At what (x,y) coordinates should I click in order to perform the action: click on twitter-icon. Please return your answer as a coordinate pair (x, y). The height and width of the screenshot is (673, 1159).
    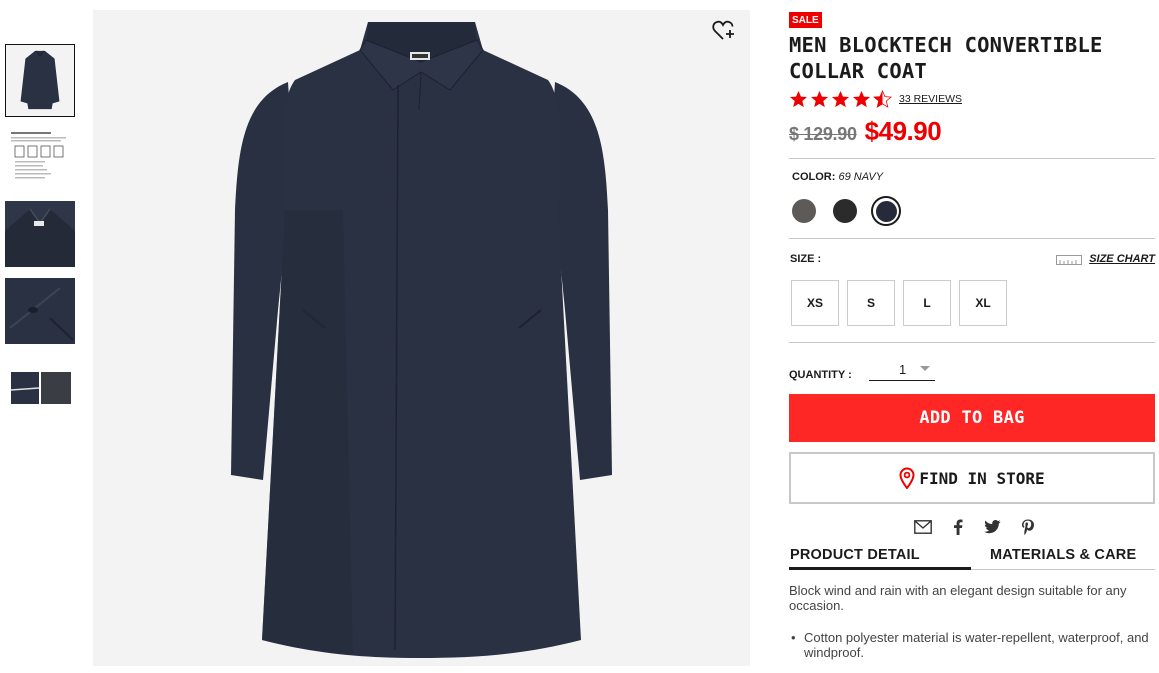
    Looking at the image, I should click on (993, 527).